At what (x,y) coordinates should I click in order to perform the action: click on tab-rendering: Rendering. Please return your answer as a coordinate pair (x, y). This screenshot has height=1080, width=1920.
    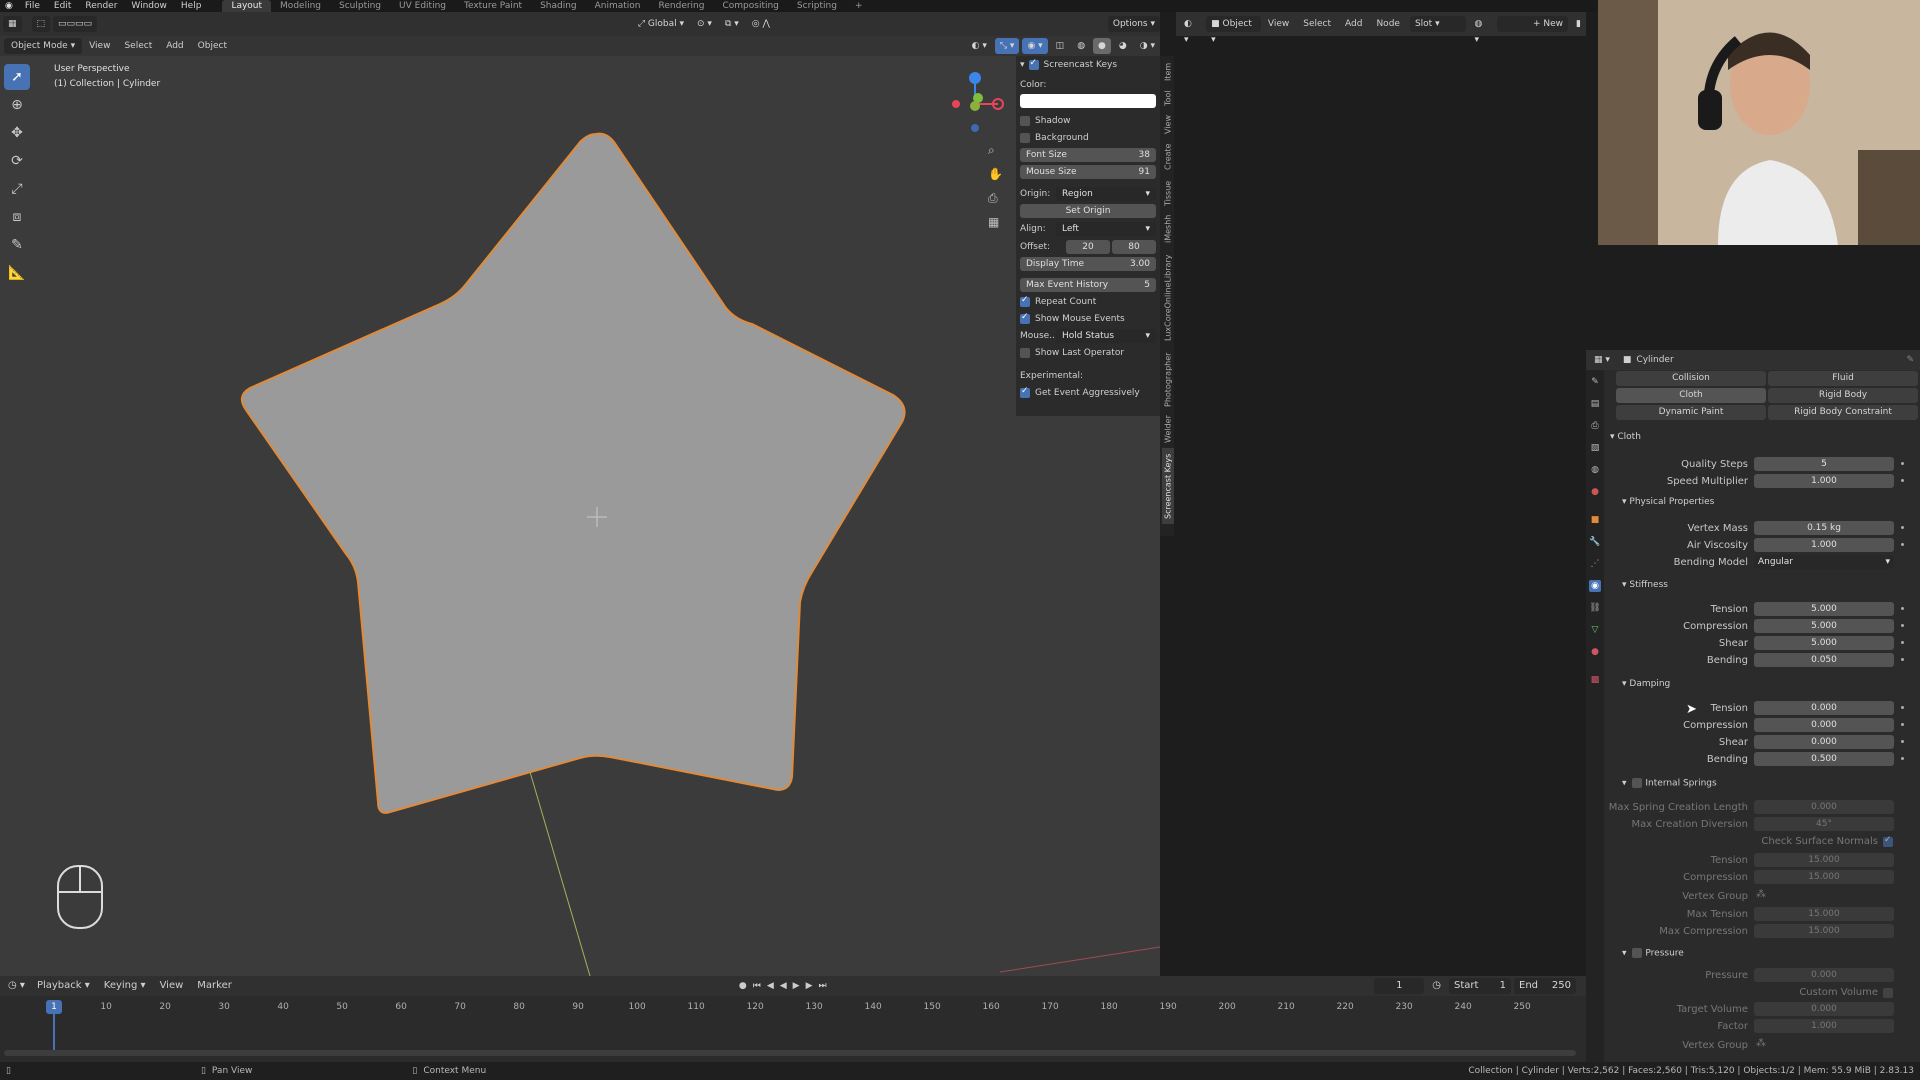
    Looking at the image, I should click on (682, 6).